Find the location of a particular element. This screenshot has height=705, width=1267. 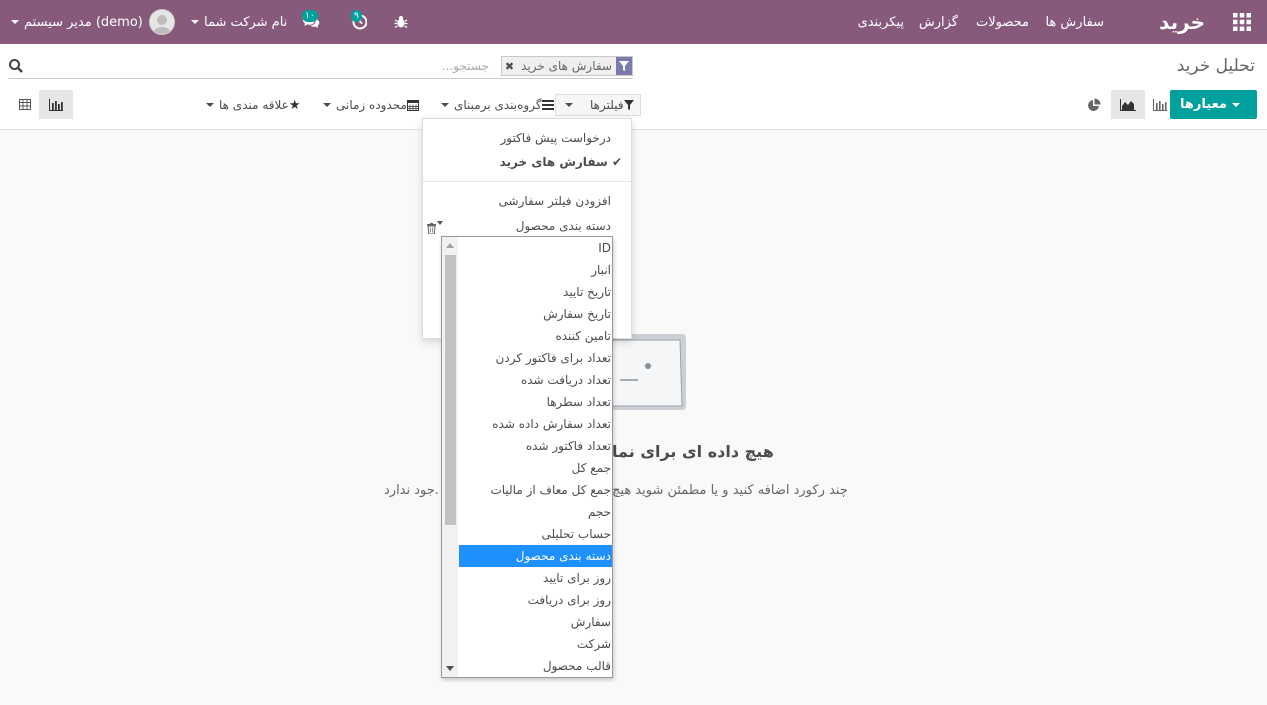

field-option: دسته بندی محصول is located at coordinates (535, 556).